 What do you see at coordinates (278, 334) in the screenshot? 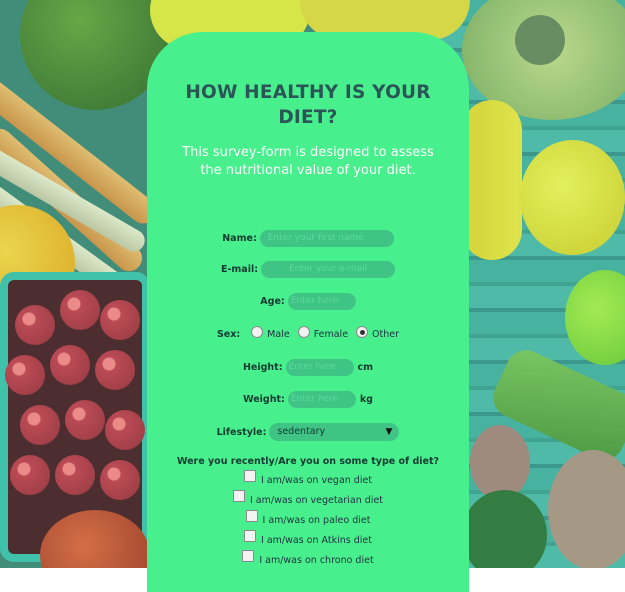
I see `sex-option-male: Male` at bounding box center [278, 334].